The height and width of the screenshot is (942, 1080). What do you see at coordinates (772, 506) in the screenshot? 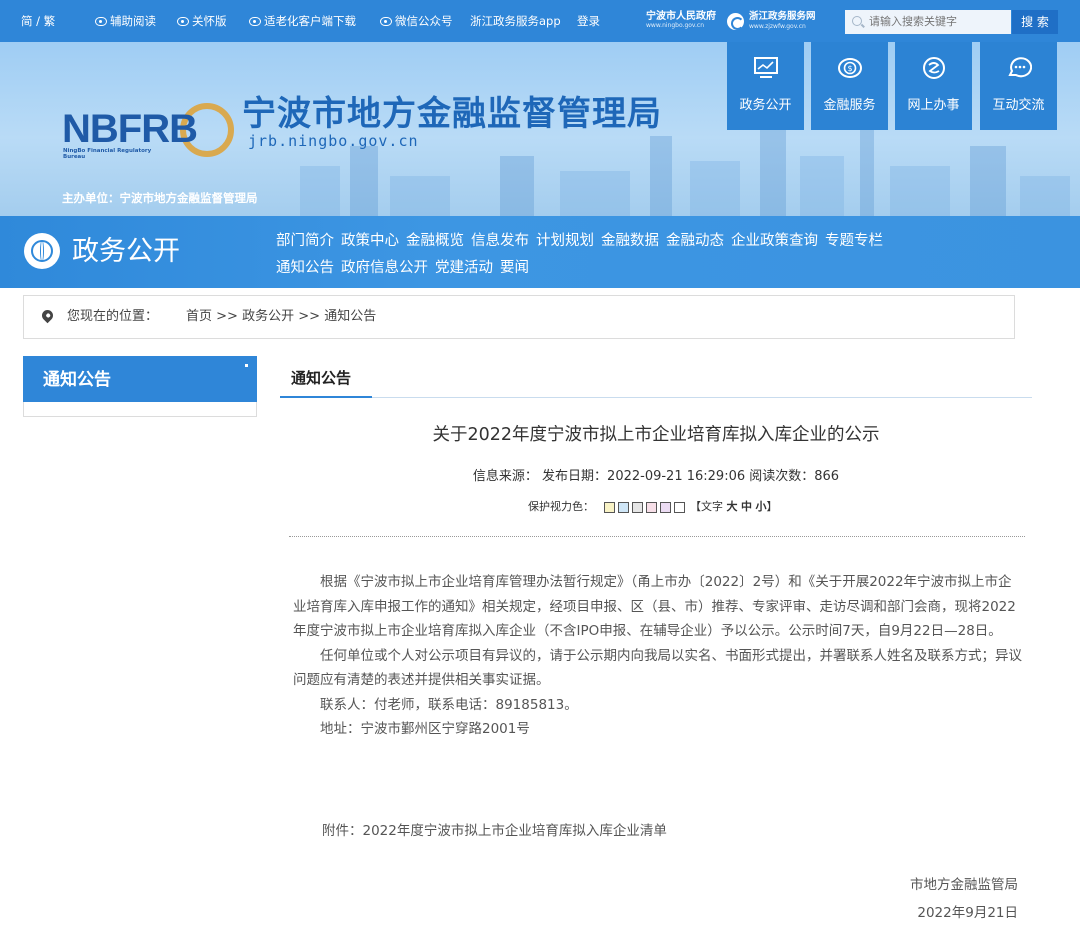
I see `text-size-close: 】` at bounding box center [772, 506].